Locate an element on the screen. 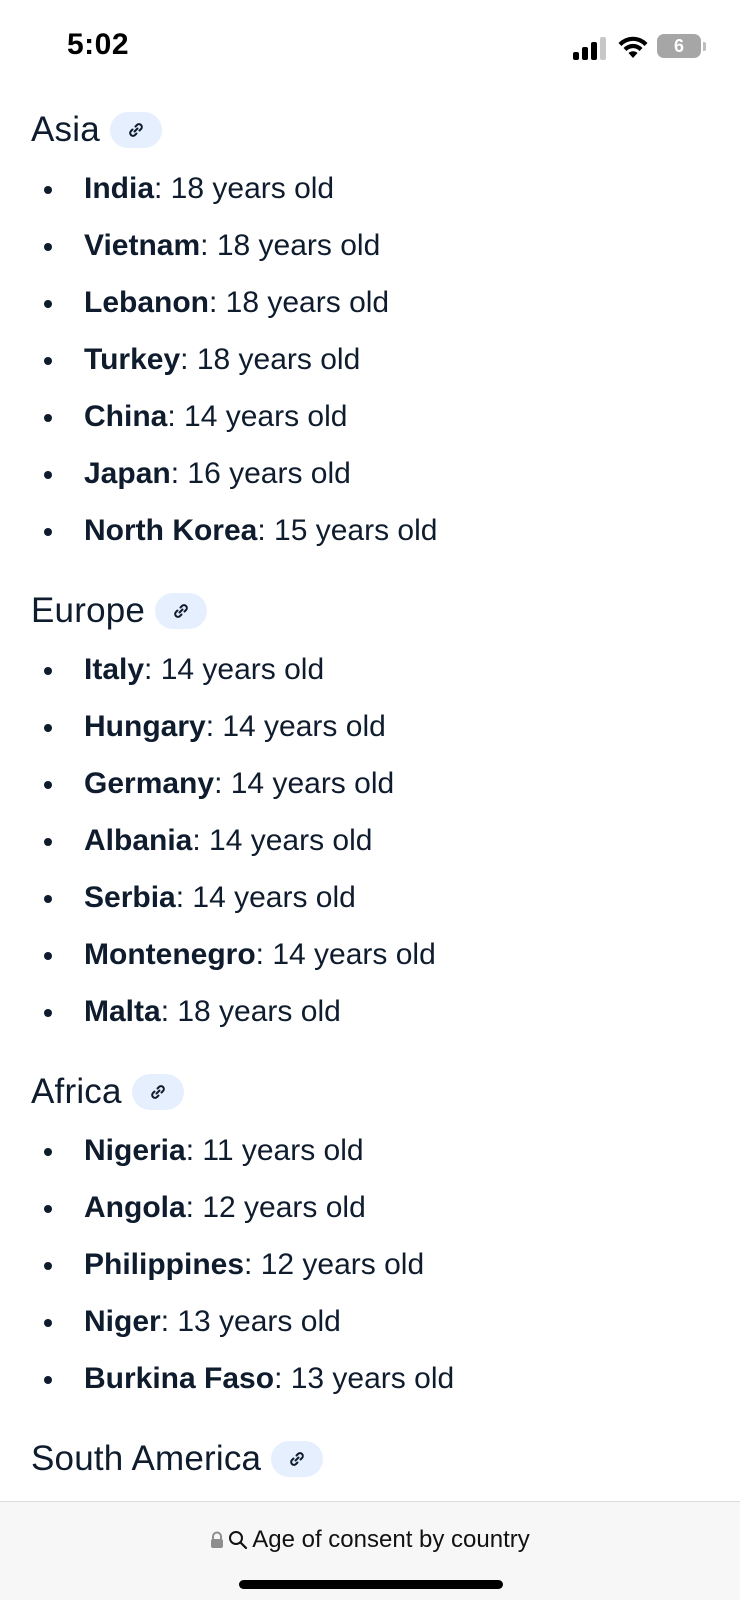  list-item: Albania: 14 years old is located at coordinates (370, 840).